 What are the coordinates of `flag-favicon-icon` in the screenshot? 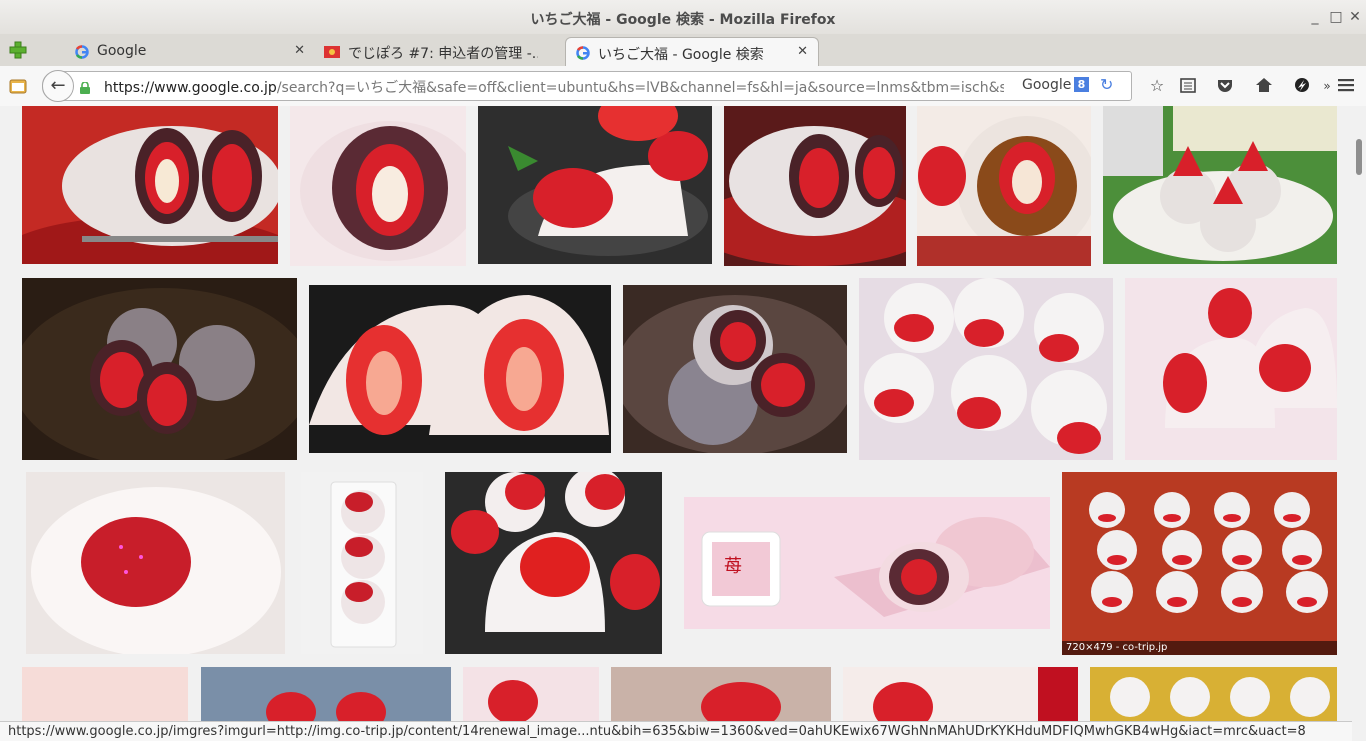 It's located at (332, 52).